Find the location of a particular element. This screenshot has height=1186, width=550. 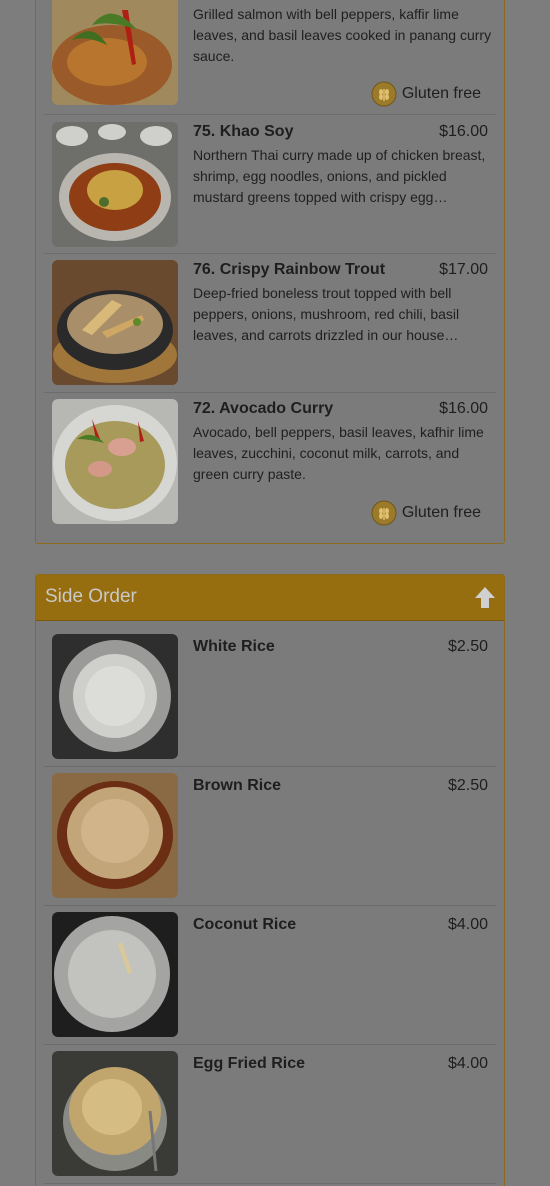

menu-item-brown-rice: Brown Rice $2.50 is located at coordinates (270, 836).